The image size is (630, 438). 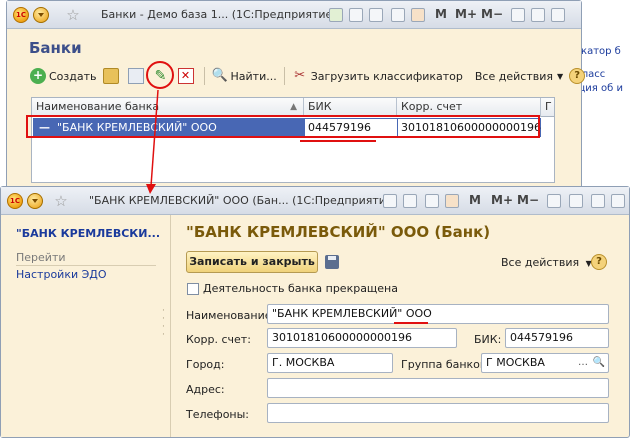 What do you see at coordinates (300, 75) in the screenshot?
I see `load-classifier-icon: ✂` at bounding box center [300, 75].